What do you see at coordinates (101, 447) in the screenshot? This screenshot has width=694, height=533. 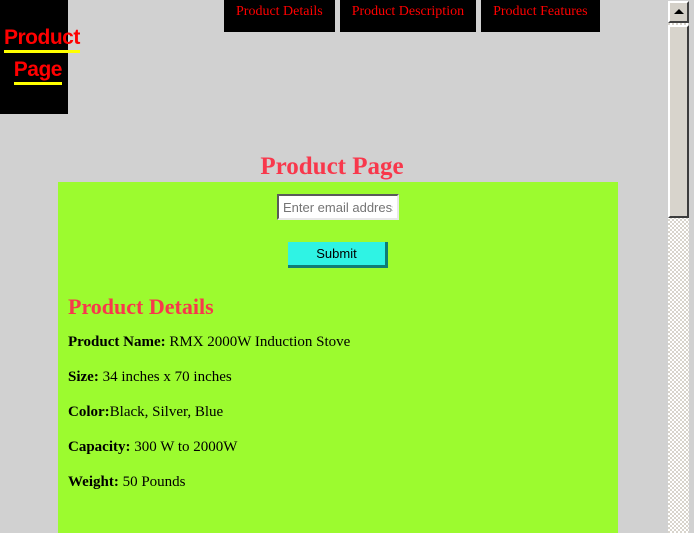 I see `detail-label-capacity: Capacity:` at bounding box center [101, 447].